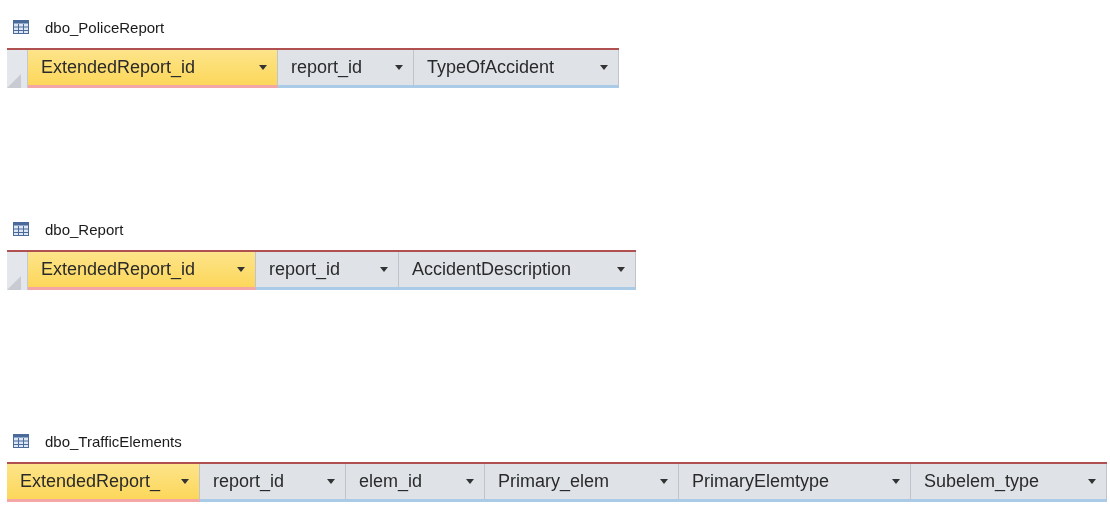 The height and width of the screenshot is (524, 1110). Describe the element at coordinates (516, 69) in the screenshot. I see `column-header: TypeOfAccident` at that location.